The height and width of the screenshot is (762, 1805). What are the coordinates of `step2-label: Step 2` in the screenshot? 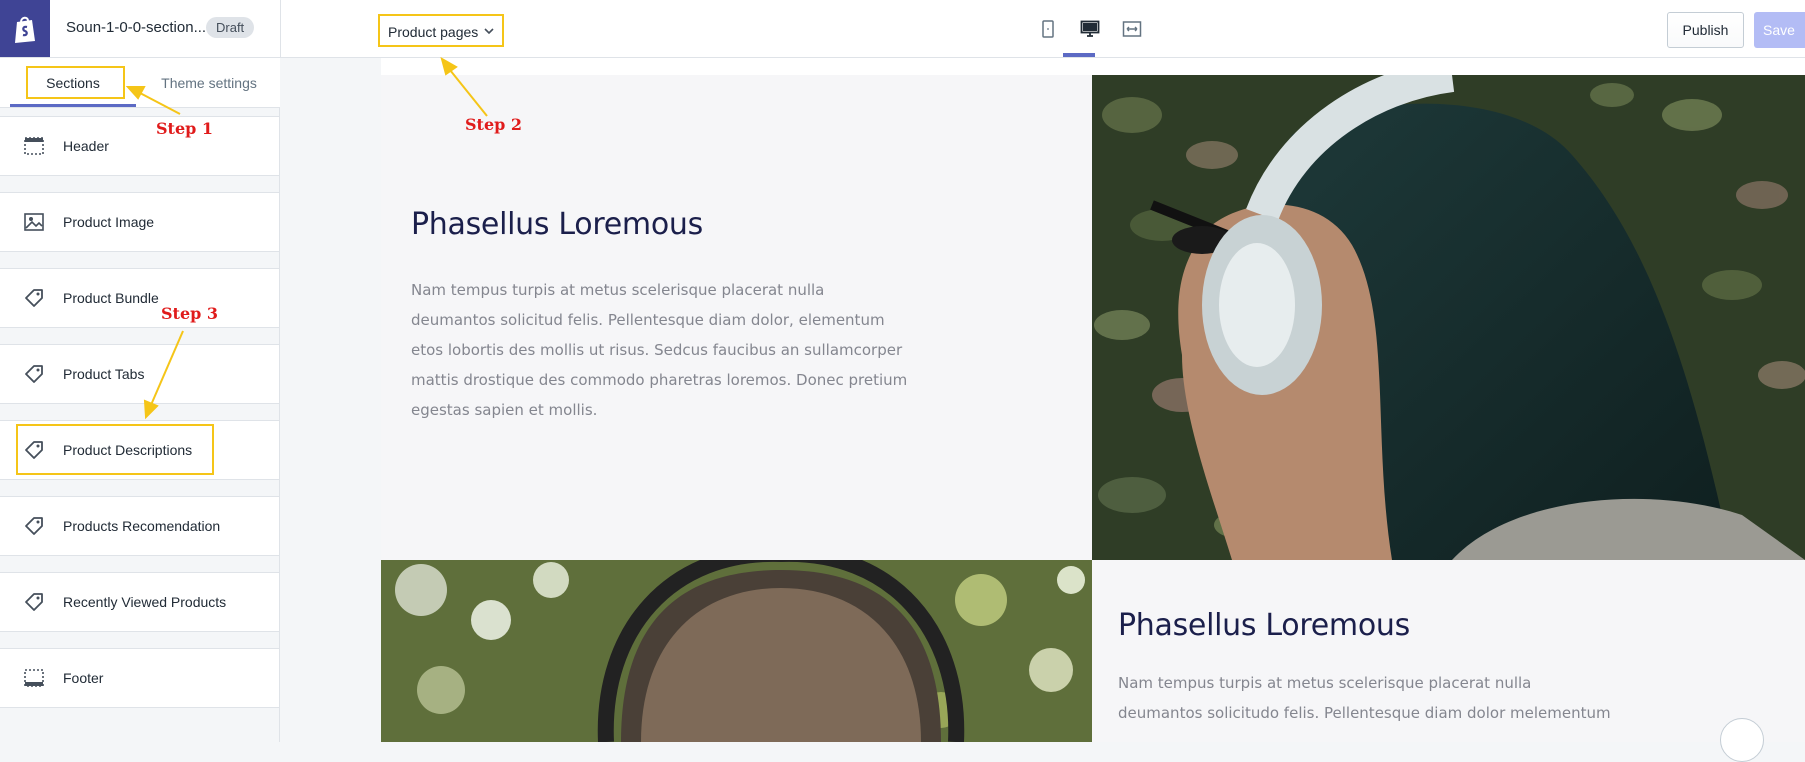 It's located at (494, 124).